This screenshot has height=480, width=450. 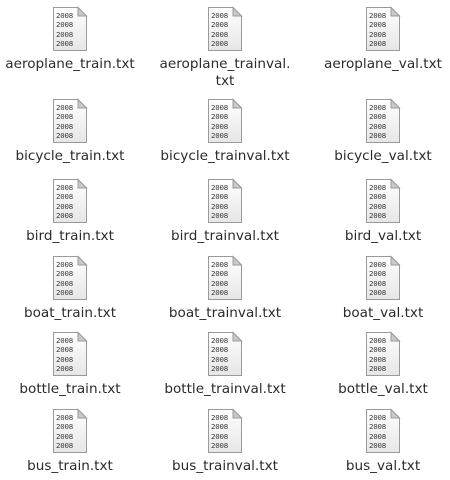 I want to click on file-item: 2008 2008 2008 2008 boat_trainval.txt, so click(x=225, y=288).